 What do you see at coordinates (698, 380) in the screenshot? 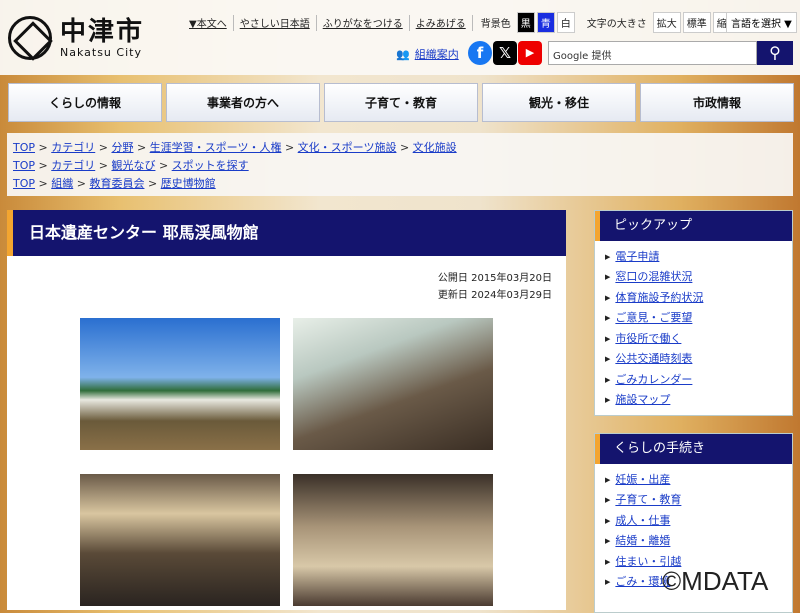
I see `list-item: ごみカレンダー` at bounding box center [698, 380].